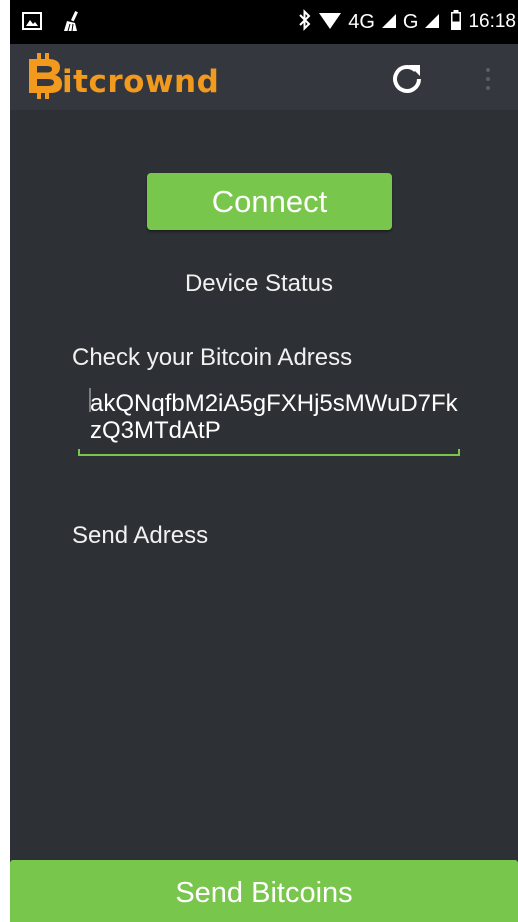 This screenshot has height=922, width=518. What do you see at coordinates (488, 79) in the screenshot?
I see `overflow-menu-button` at bounding box center [488, 79].